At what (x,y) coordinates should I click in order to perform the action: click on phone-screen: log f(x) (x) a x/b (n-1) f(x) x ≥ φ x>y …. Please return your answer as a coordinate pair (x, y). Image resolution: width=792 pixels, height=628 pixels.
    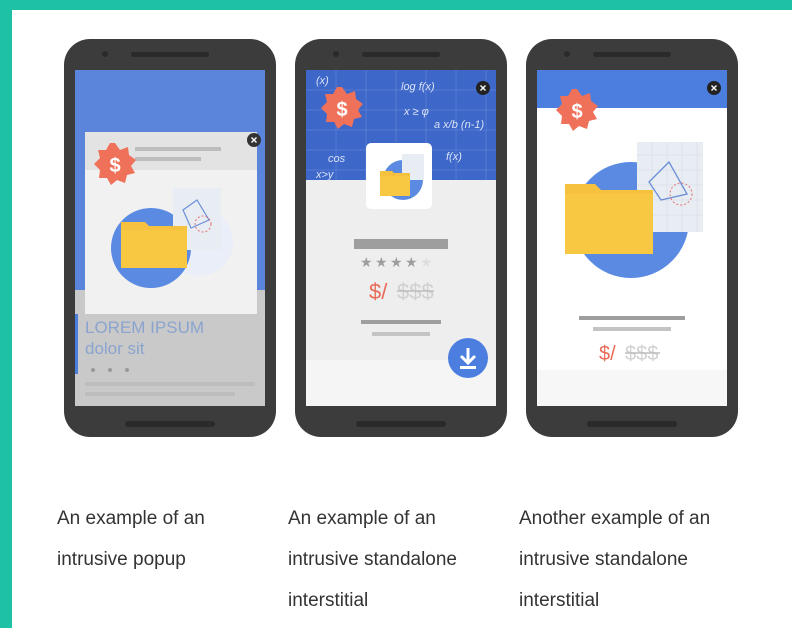
    Looking at the image, I should click on (401, 238).